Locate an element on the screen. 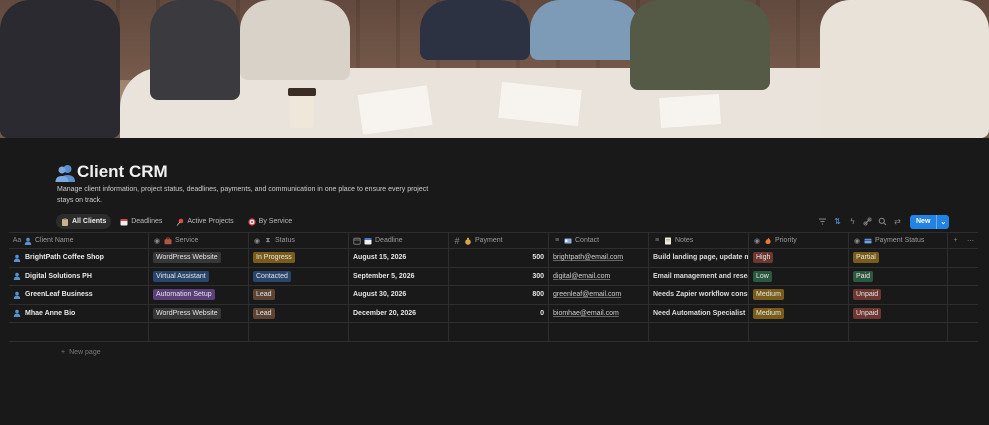 This screenshot has width=989, height=425. tab-all-clients: All Clients is located at coordinates (84, 221).